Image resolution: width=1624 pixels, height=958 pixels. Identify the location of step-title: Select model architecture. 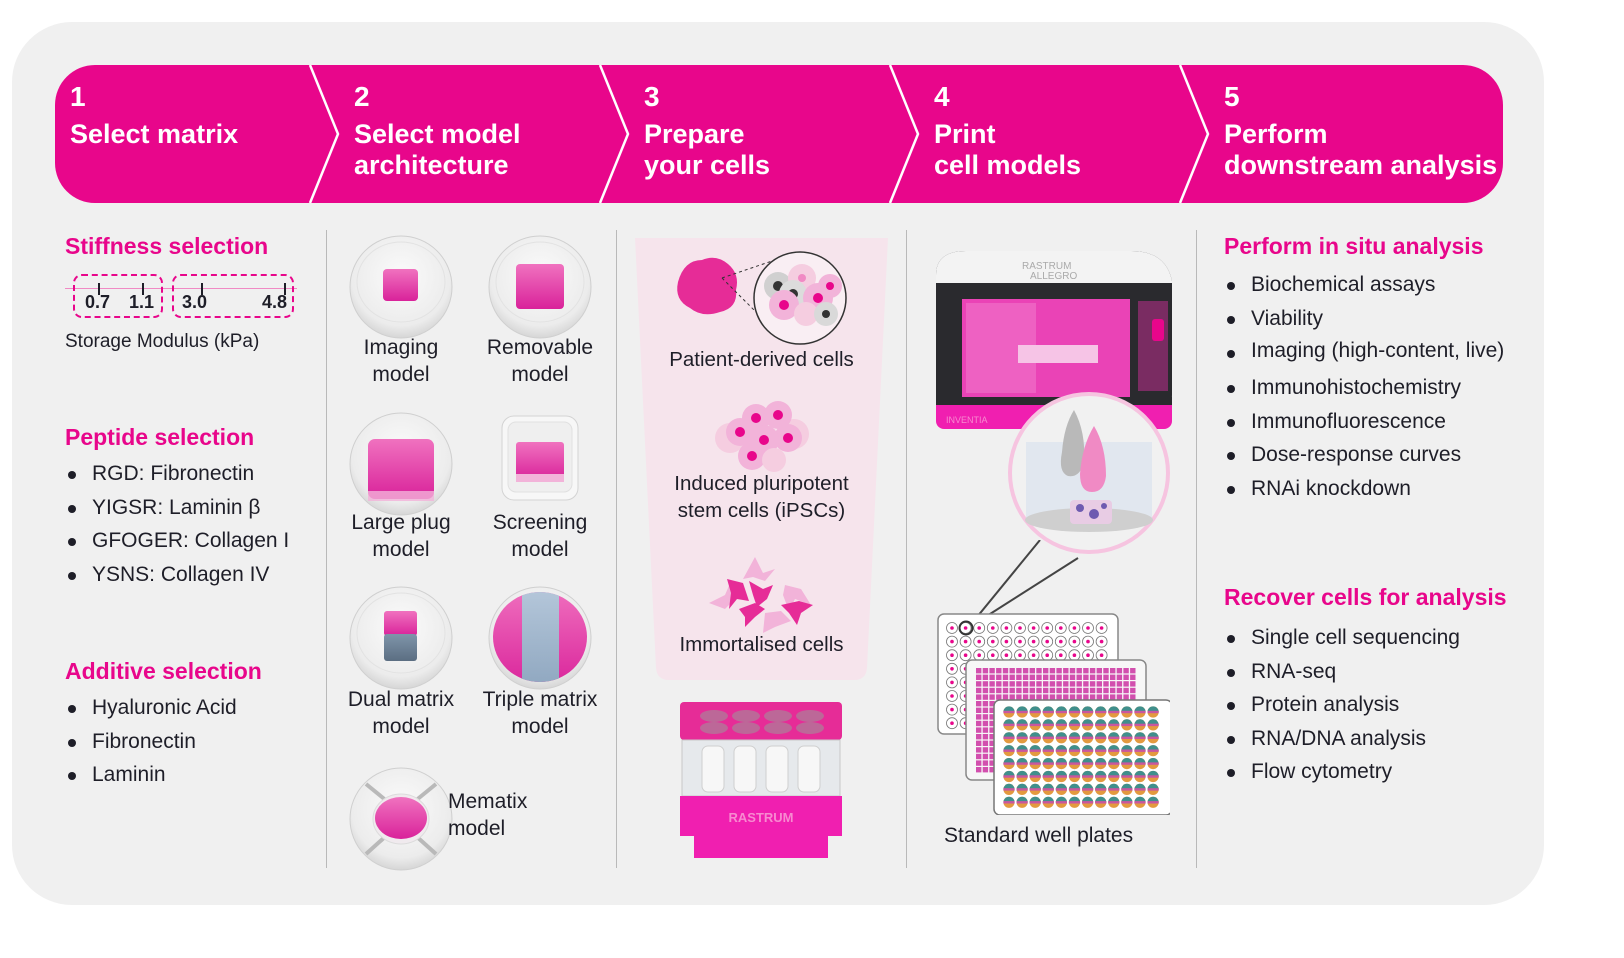
(437, 149).